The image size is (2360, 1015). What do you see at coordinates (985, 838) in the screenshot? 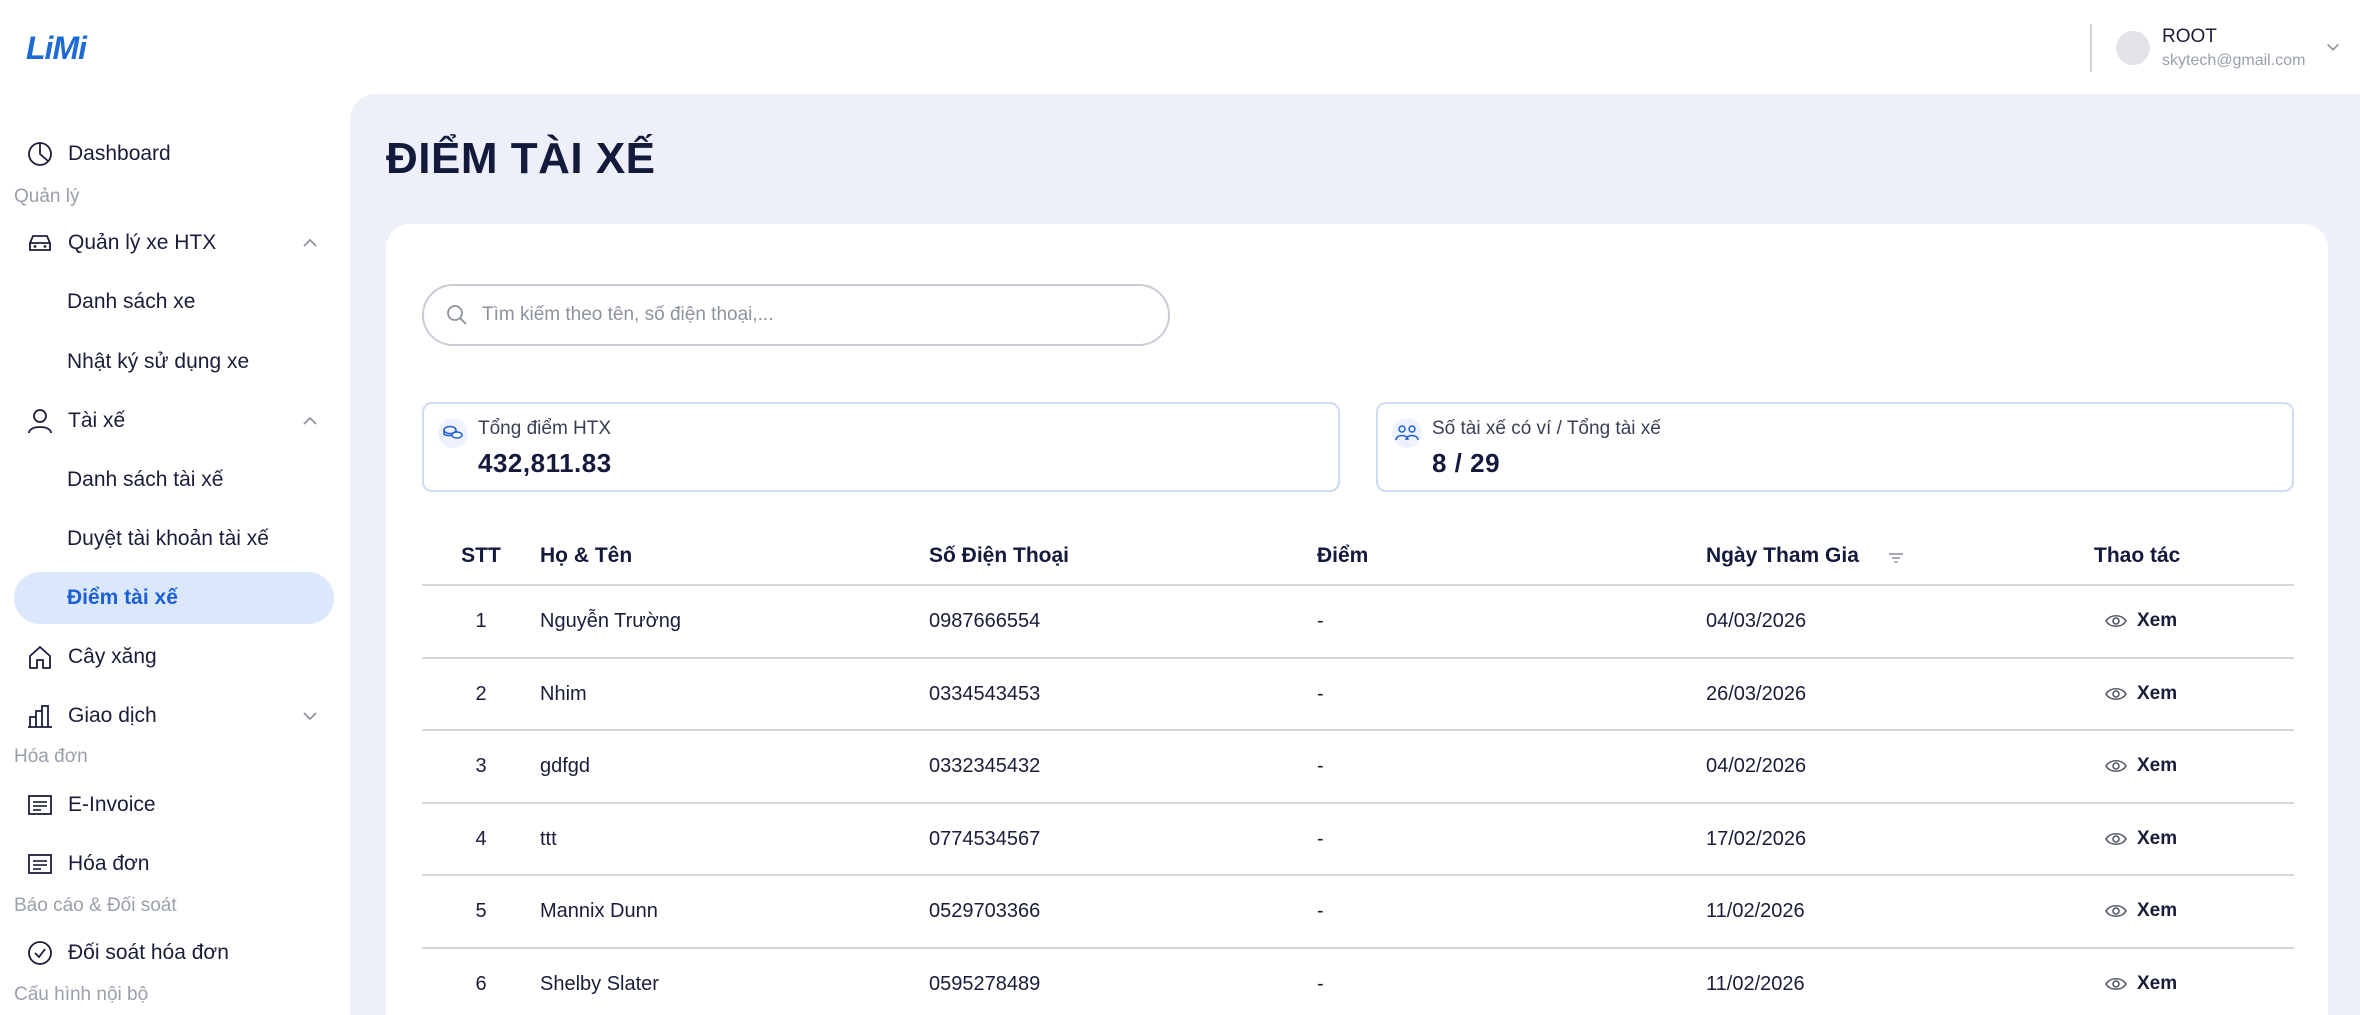
I see `cell-phone: 0774534567` at bounding box center [985, 838].